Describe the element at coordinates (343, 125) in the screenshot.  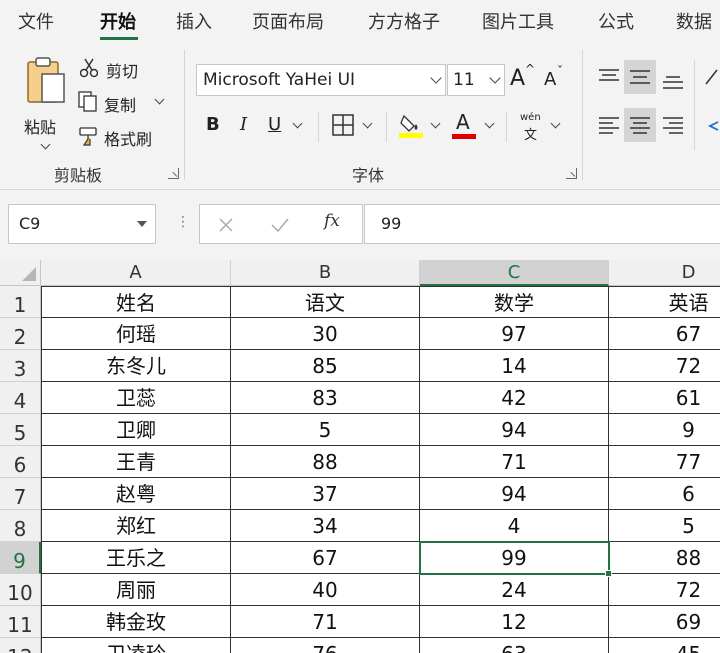
I see `borders-icon` at that location.